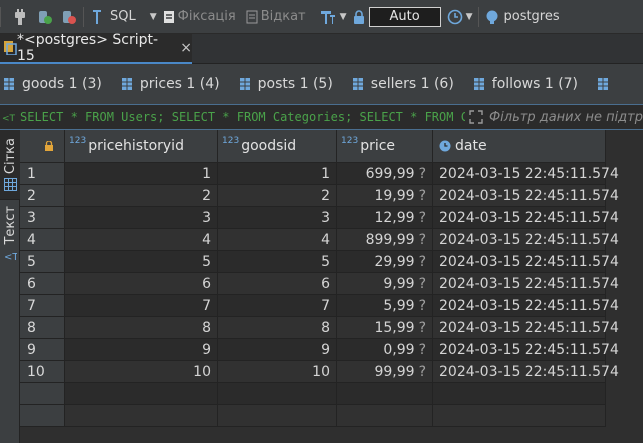 This screenshot has height=443, width=643. Describe the element at coordinates (328, 17) in the screenshot. I see `transaction-mode-icon` at that location.